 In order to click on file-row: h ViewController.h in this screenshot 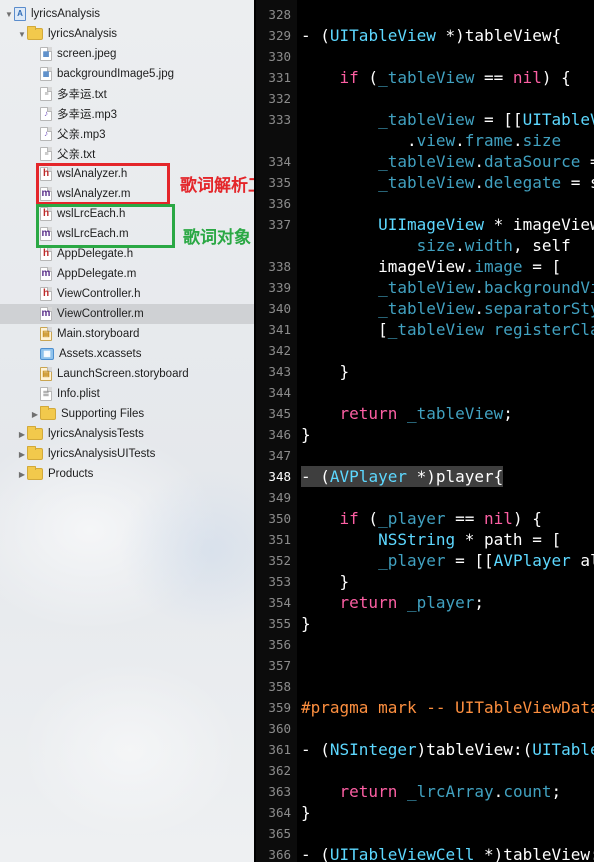, I will do `click(127, 294)`.